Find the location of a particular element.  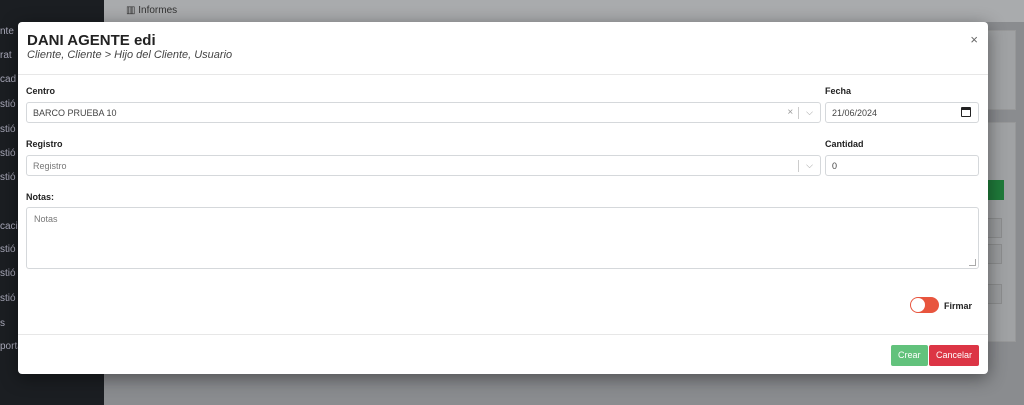

resize-handle-icon is located at coordinates (972, 262).